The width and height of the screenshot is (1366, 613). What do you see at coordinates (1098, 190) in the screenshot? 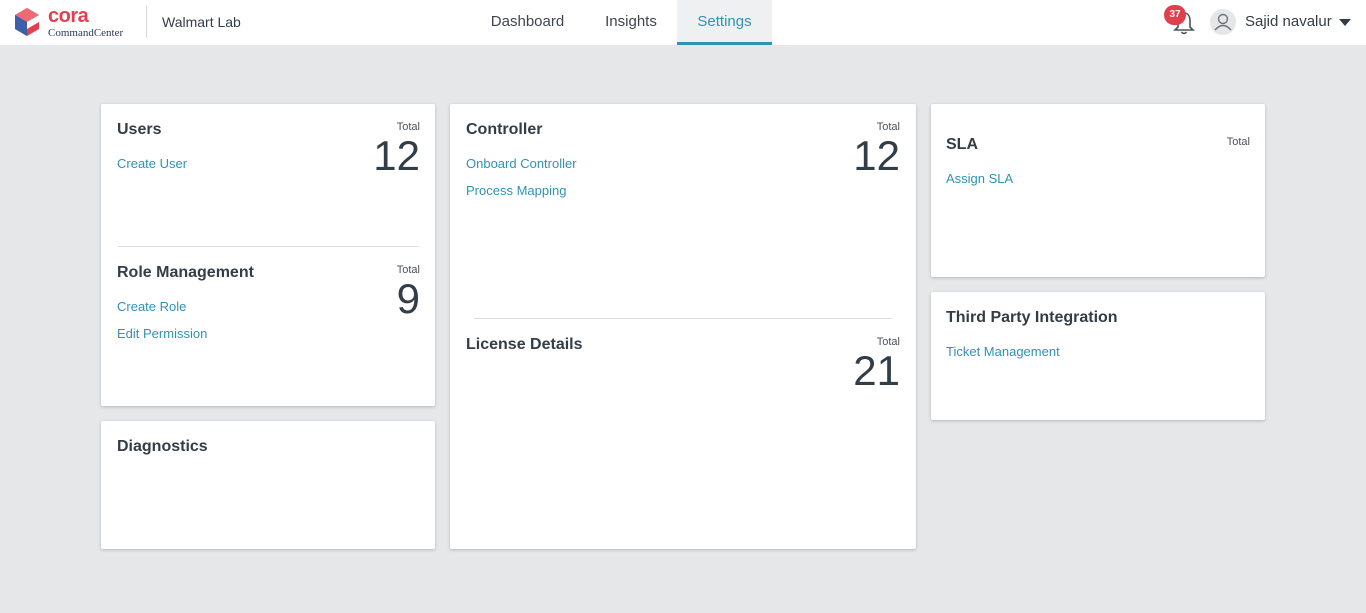
I see `sla-card: SLA Total Assign SLA` at bounding box center [1098, 190].